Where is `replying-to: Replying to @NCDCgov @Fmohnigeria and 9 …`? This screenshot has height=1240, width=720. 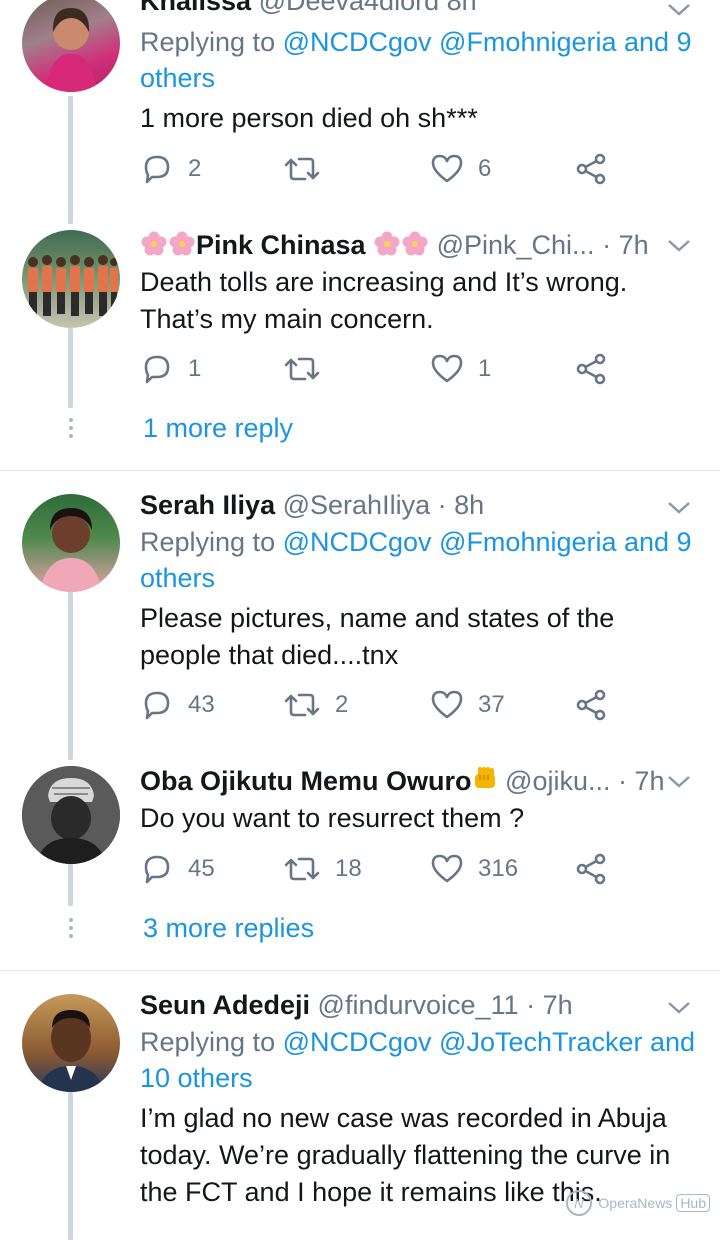 replying-to: Replying to @NCDCgov @Fmohnigeria and 9 … is located at coordinates (416, 60).